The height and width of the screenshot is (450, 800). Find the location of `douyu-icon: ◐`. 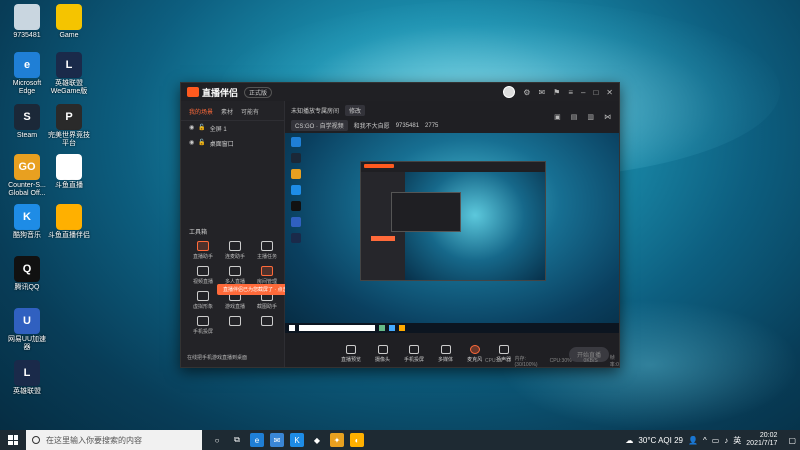

douyu-icon: ◐ is located at coordinates (357, 440).